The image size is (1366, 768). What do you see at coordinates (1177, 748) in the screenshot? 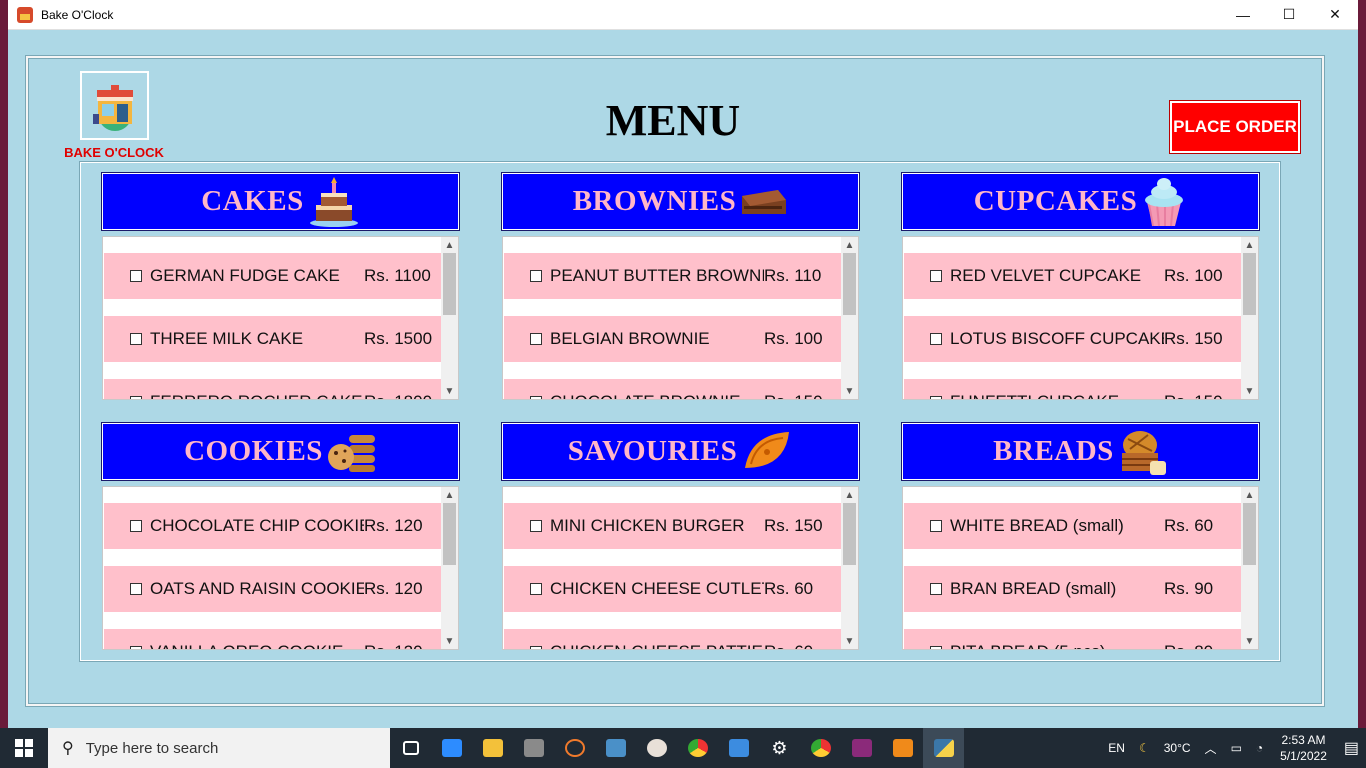
I see `temperature: 30°C` at bounding box center [1177, 748].